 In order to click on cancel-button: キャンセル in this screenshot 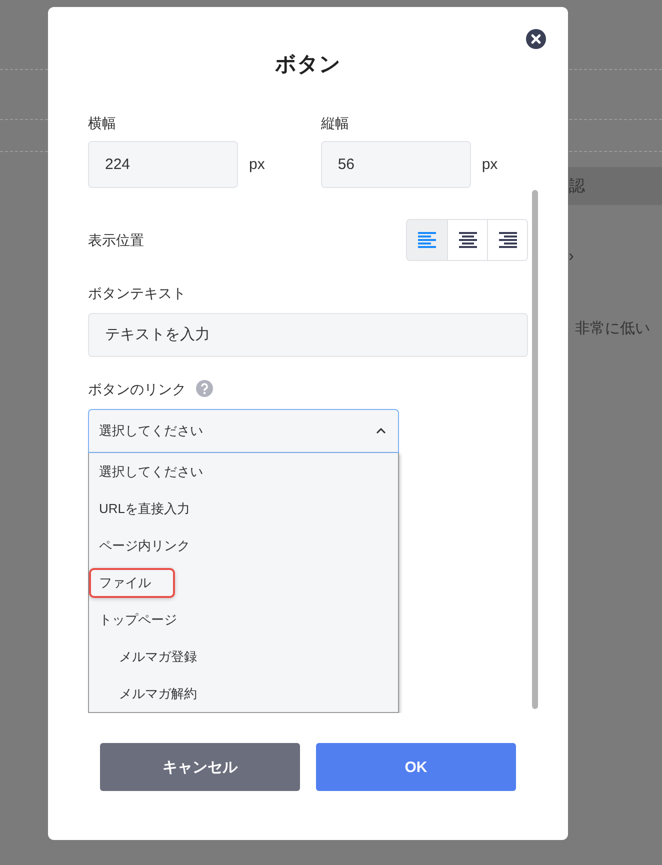, I will do `click(200, 767)`.